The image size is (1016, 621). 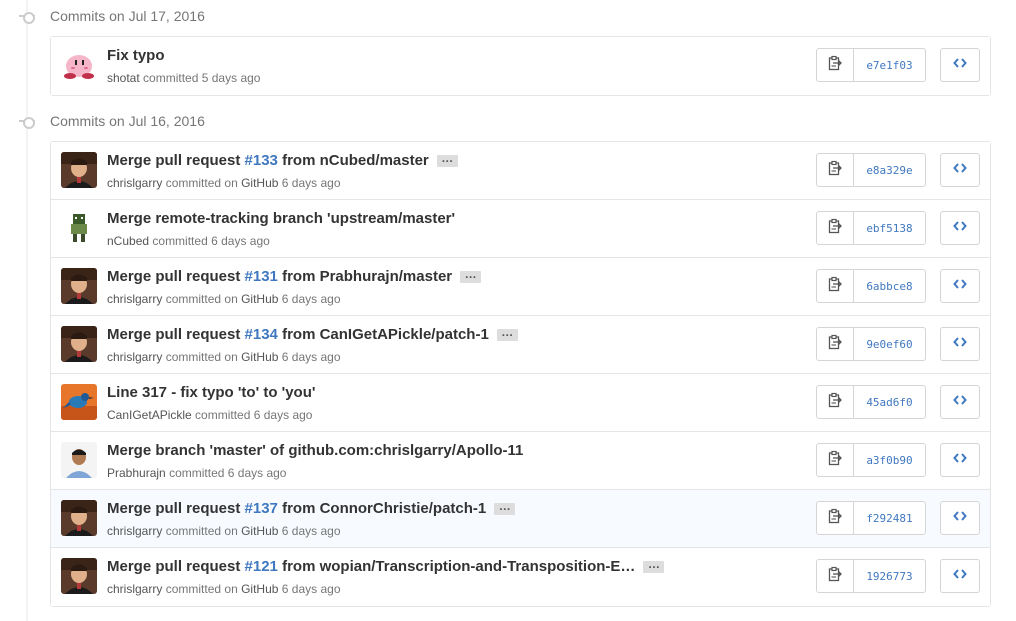 What do you see at coordinates (261, 334) in the screenshot?
I see `pull-request-link: #134` at bounding box center [261, 334].